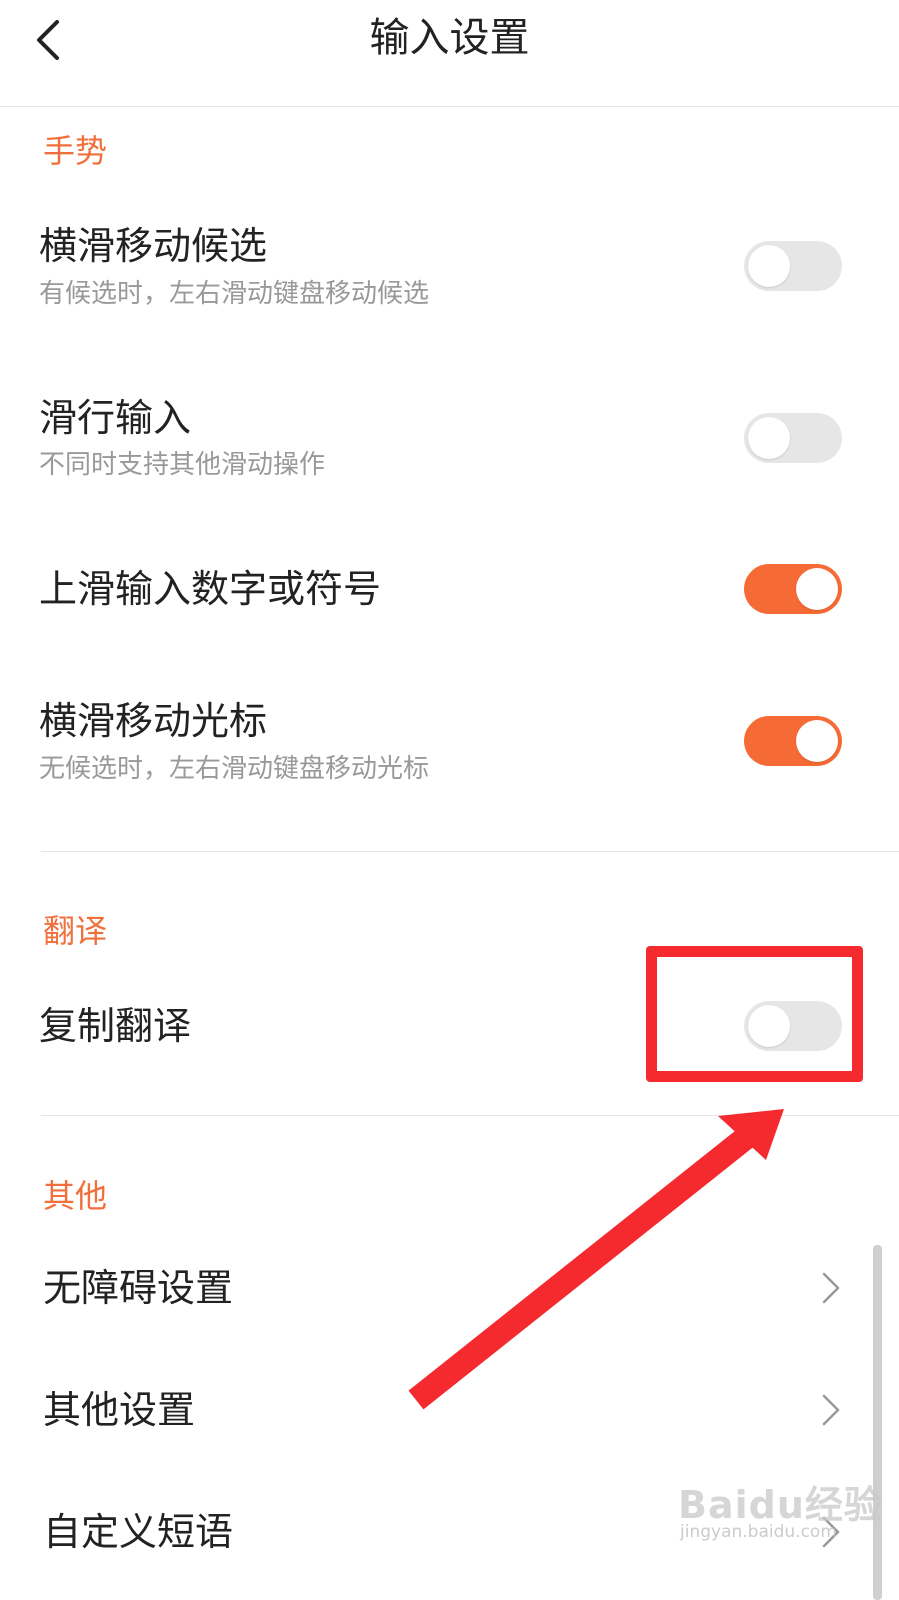  Describe the element at coordinates (153, 246) in the screenshot. I see `setting-title: 横滑移动候选` at that location.